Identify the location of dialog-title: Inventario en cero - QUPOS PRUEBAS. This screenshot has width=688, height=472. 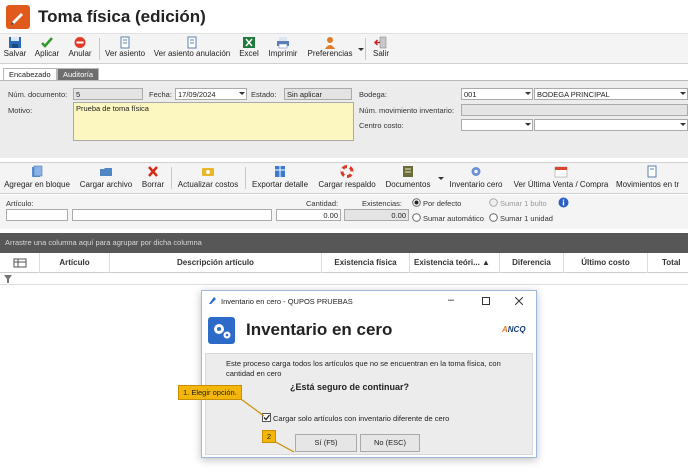
(287, 301).